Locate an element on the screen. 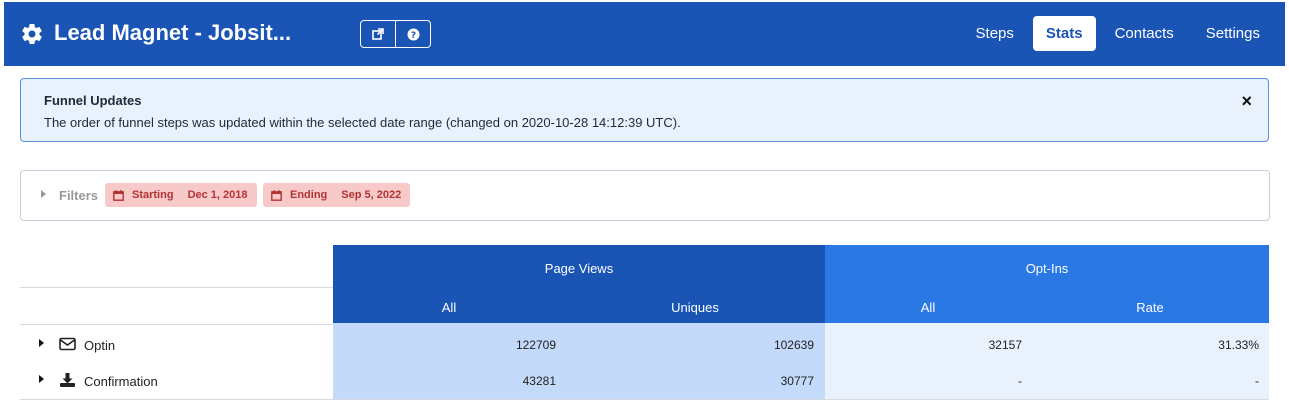 Image resolution: width=1289 pixels, height=412 pixels. opt-ins-header: Opt-Ins All Rate is located at coordinates (1047, 284).